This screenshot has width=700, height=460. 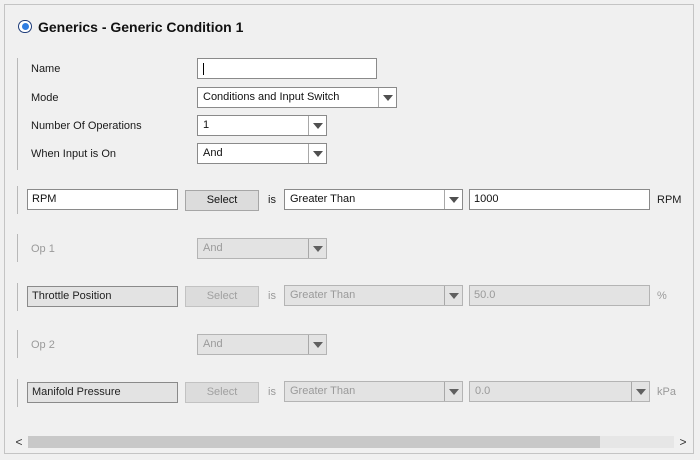 What do you see at coordinates (45, 98) in the screenshot?
I see `mode-label: Mode` at bounding box center [45, 98].